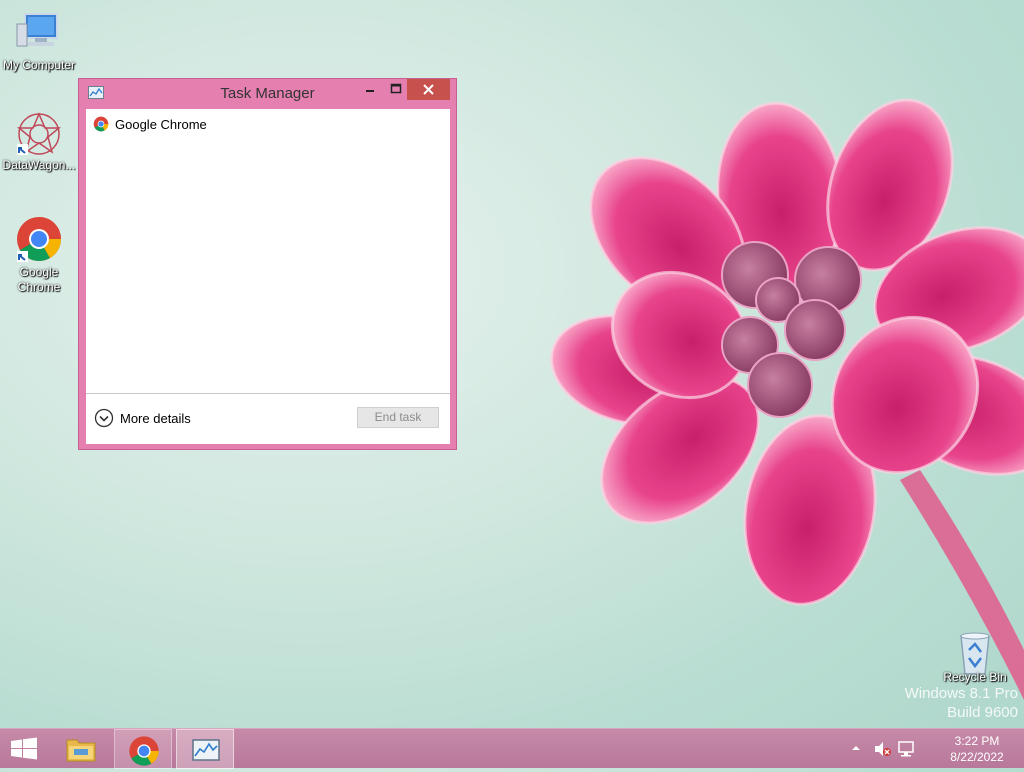  I want to click on datawagon-icon, so click(39, 133).